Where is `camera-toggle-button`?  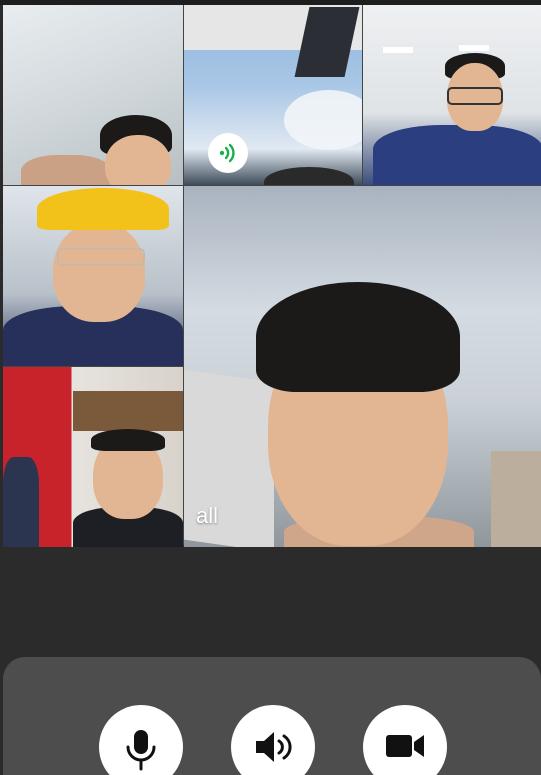 camera-toggle-button is located at coordinates (405, 740).